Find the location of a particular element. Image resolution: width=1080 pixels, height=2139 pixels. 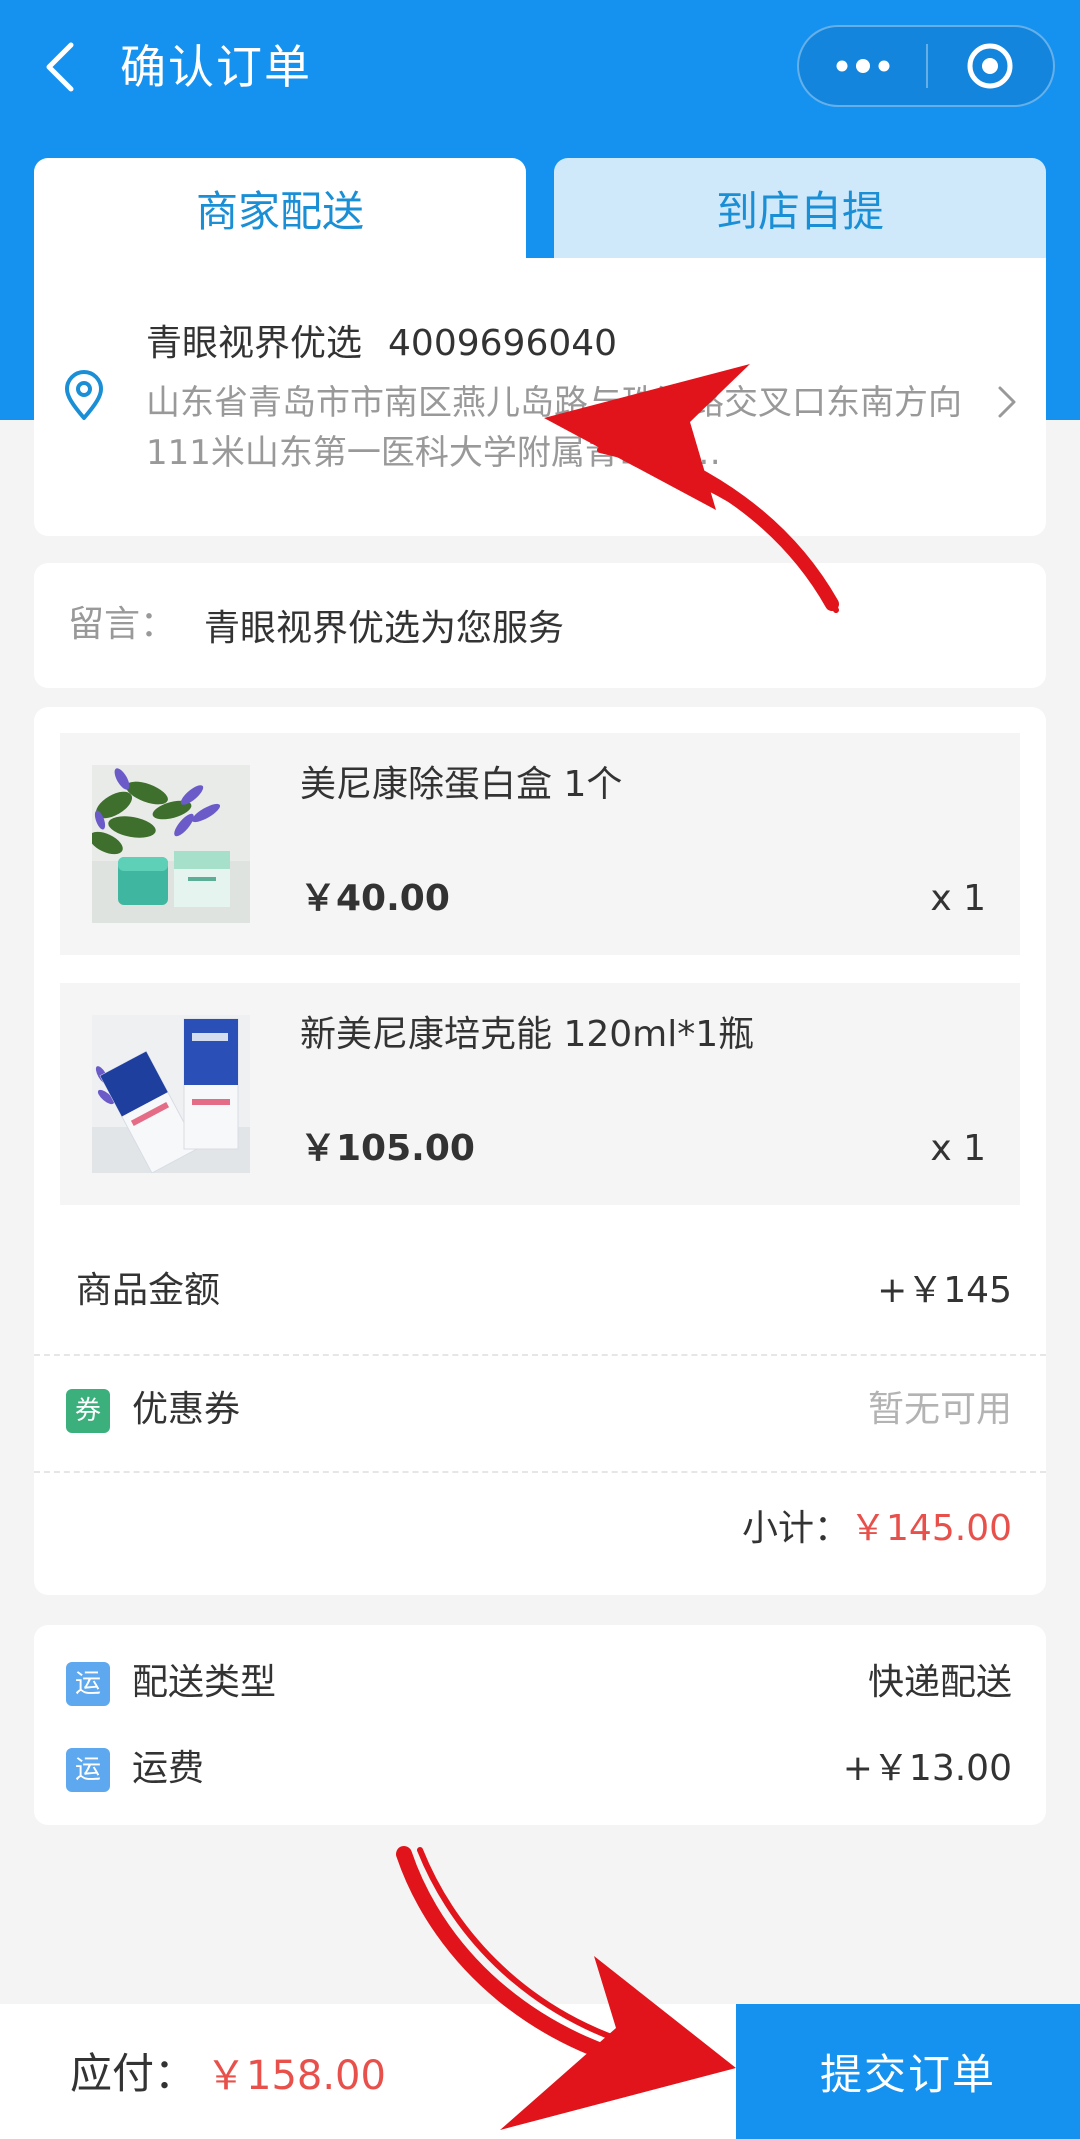

delivery-type-value: 快递配送 is located at coordinates (939, 1682).